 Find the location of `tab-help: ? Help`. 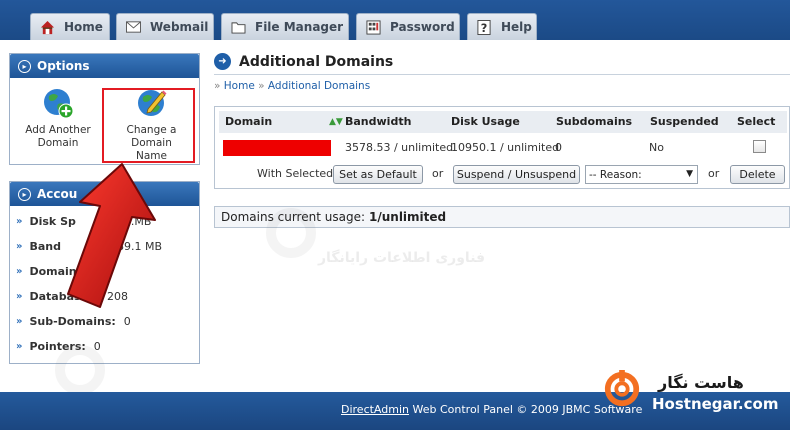

tab-help: ? Help is located at coordinates (502, 26).